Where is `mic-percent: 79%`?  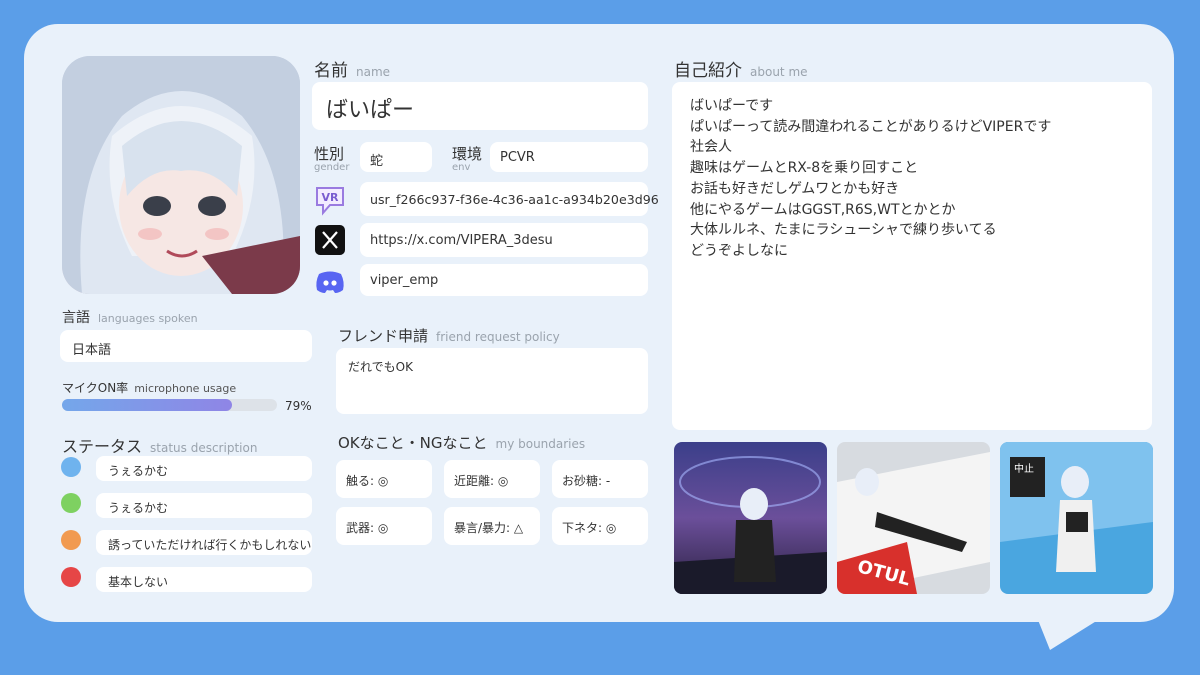 mic-percent: 79% is located at coordinates (298, 406).